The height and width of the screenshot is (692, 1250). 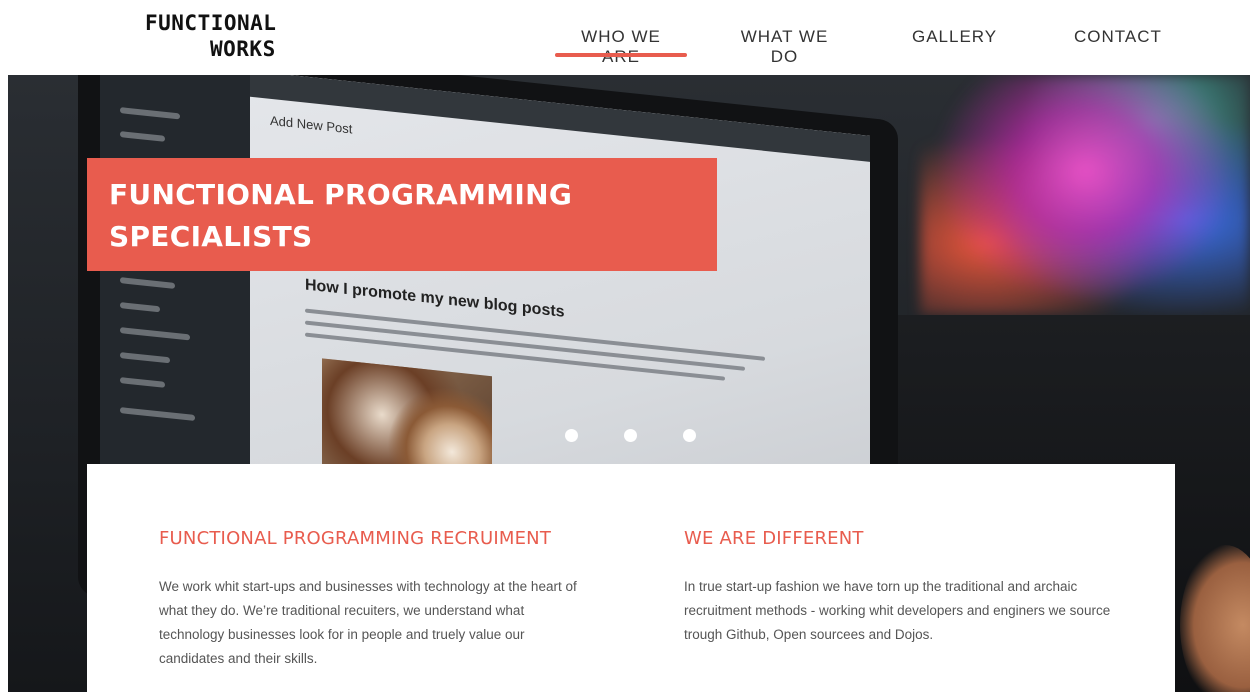 I want to click on slider-dots, so click(x=635, y=436).